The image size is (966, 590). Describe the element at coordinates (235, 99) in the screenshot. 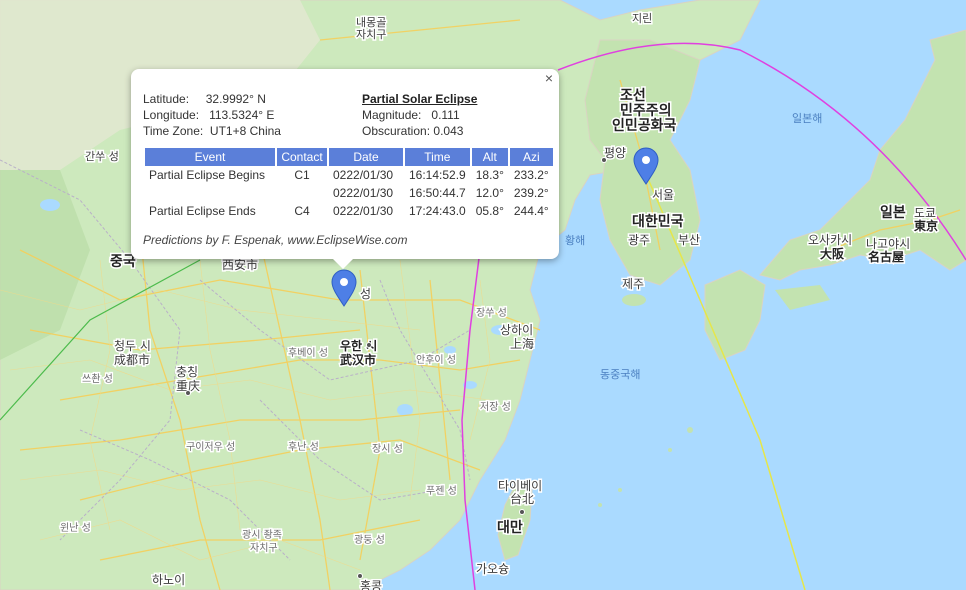

I see `latitude-value: 32.9992° N` at that location.